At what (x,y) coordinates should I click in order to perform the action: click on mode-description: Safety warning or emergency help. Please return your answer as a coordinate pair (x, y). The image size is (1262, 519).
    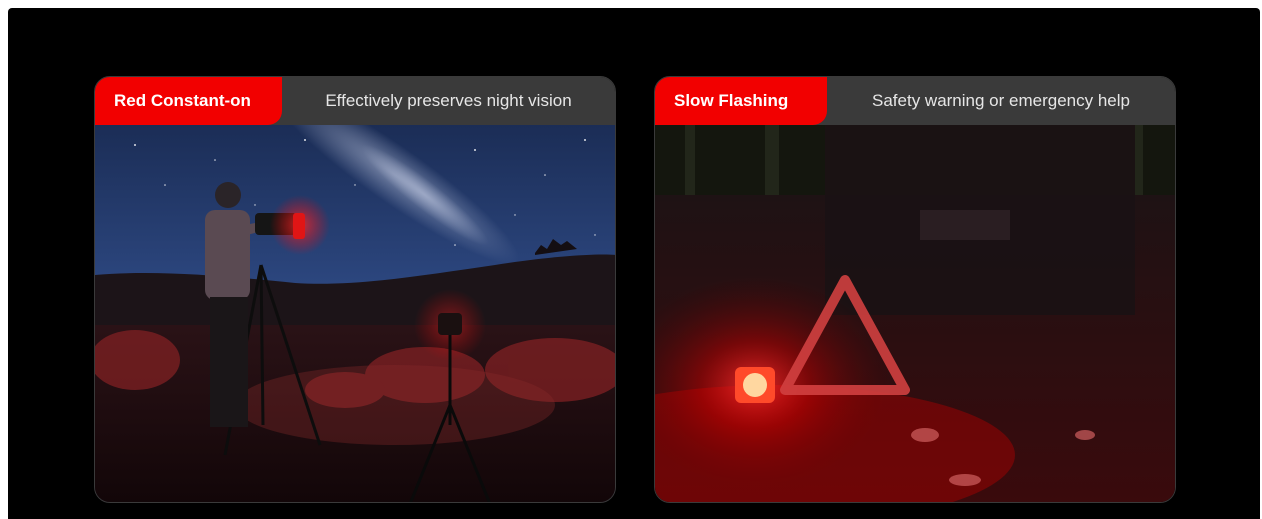
    Looking at the image, I should click on (1001, 100).